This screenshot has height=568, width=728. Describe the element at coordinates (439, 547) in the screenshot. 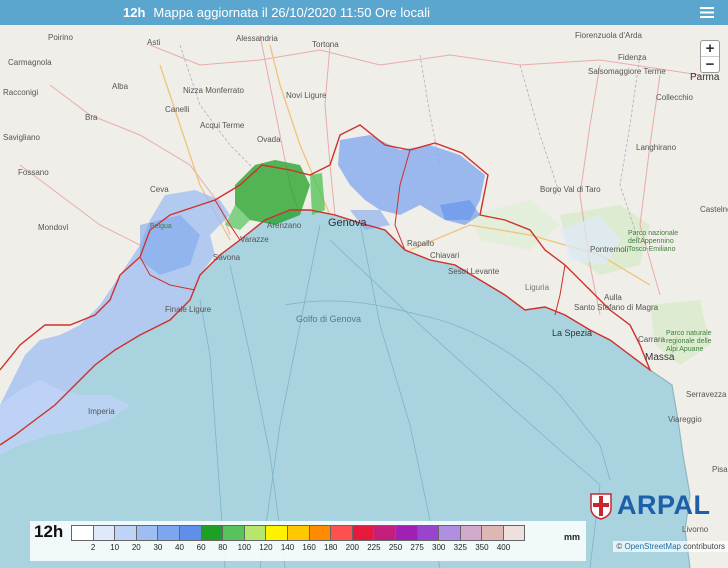

I see `legend-tick-label: 300` at that location.